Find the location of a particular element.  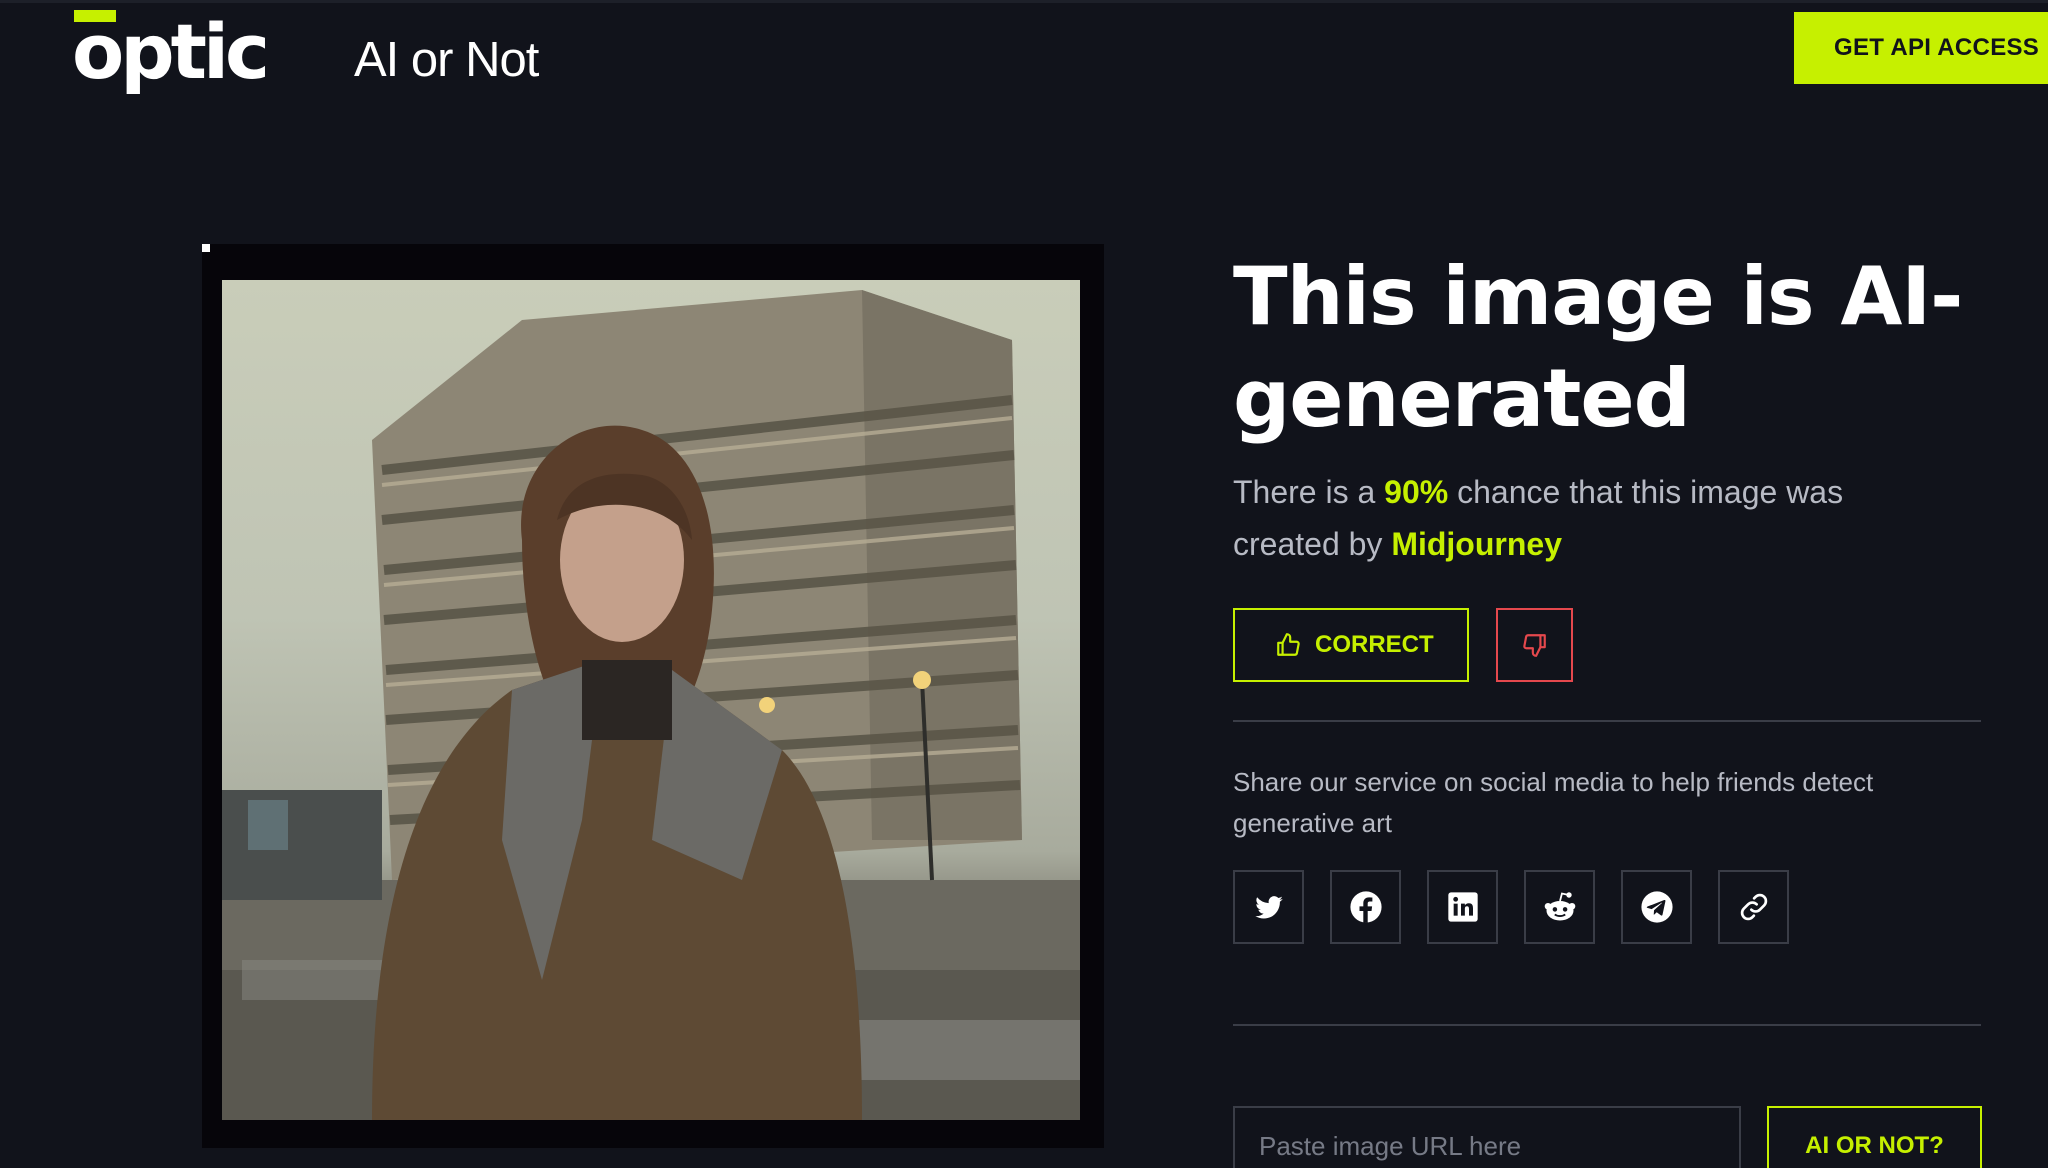

ai-or-not-submit-button: AI OR NOT? is located at coordinates (1874, 1137).